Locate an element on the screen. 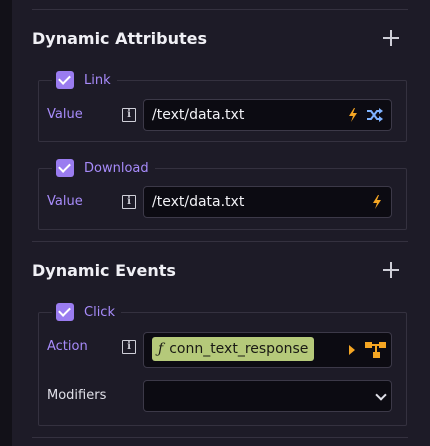 The image size is (430, 446). left-scroll-track is located at coordinates (16, 223).